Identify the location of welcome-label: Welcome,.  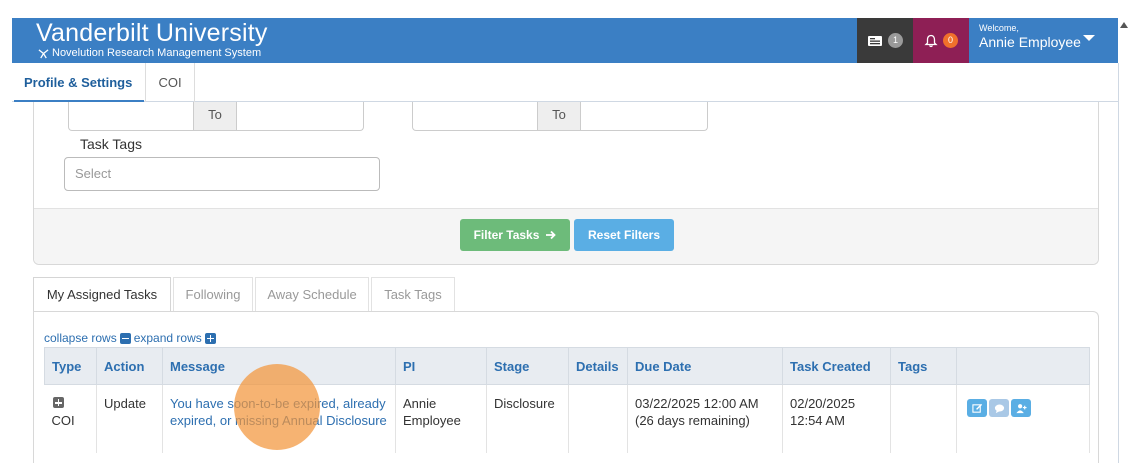
(999, 28).